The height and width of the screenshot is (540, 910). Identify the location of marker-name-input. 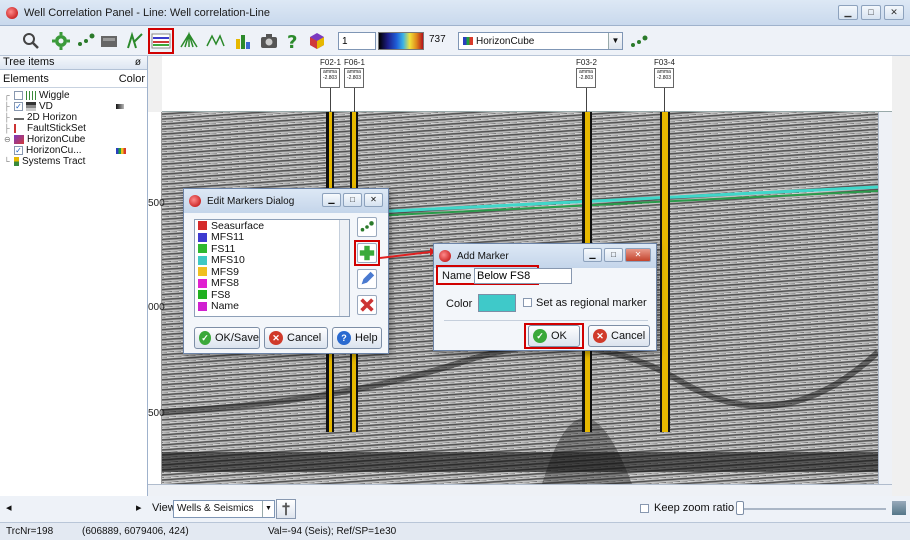
(523, 276).